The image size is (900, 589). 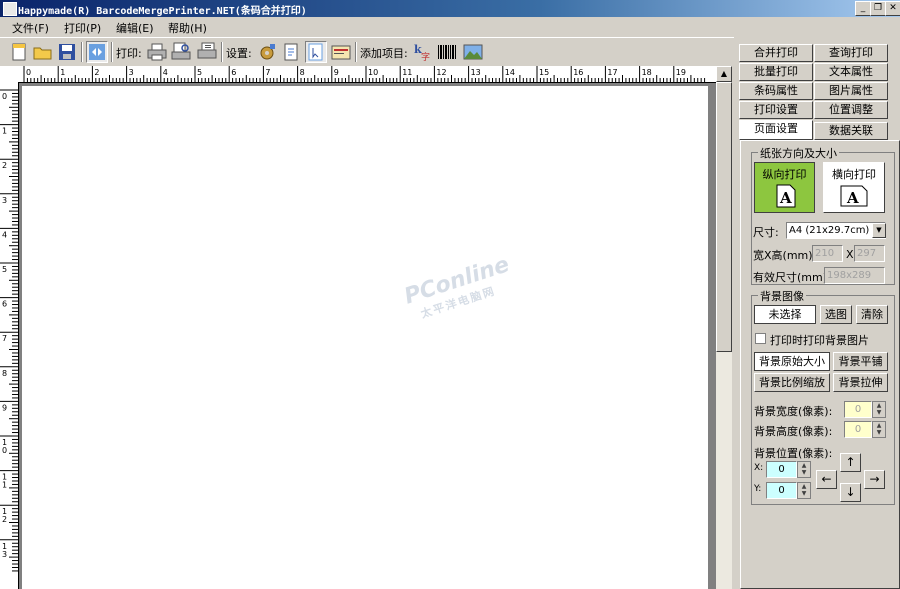 What do you see at coordinates (43, 52) in the screenshot?
I see `open-folder-icon` at bounding box center [43, 52].